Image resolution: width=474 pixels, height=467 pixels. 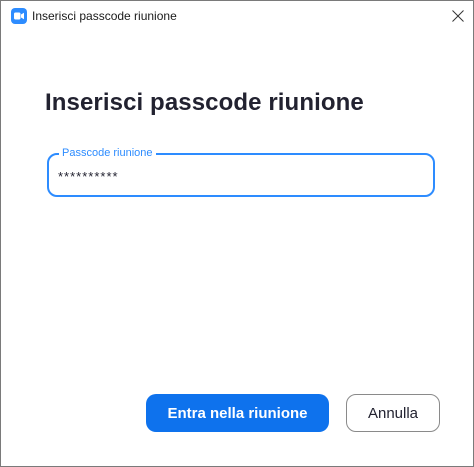 What do you see at coordinates (107, 153) in the screenshot?
I see `passcode-field-label: Passcode riunione` at bounding box center [107, 153].